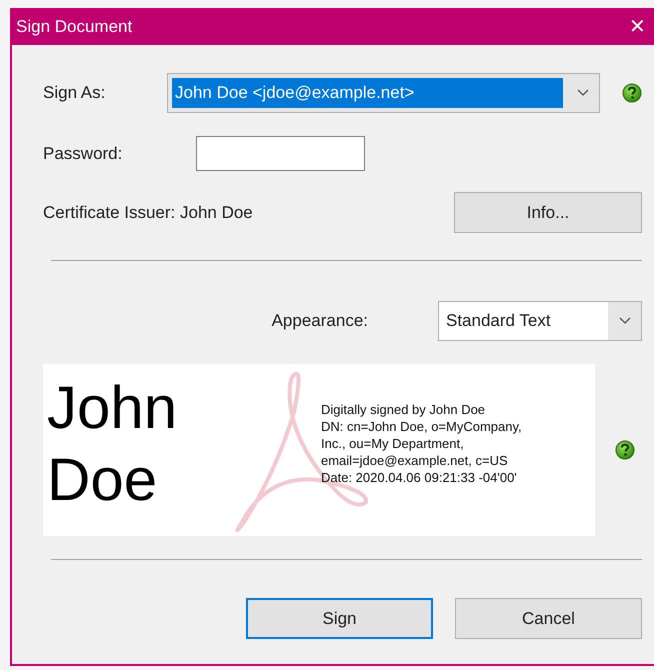  What do you see at coordinates (320, 321) in the screenshot?
I see `appearance-label: Appearance:` at bounding box center [320, 321].